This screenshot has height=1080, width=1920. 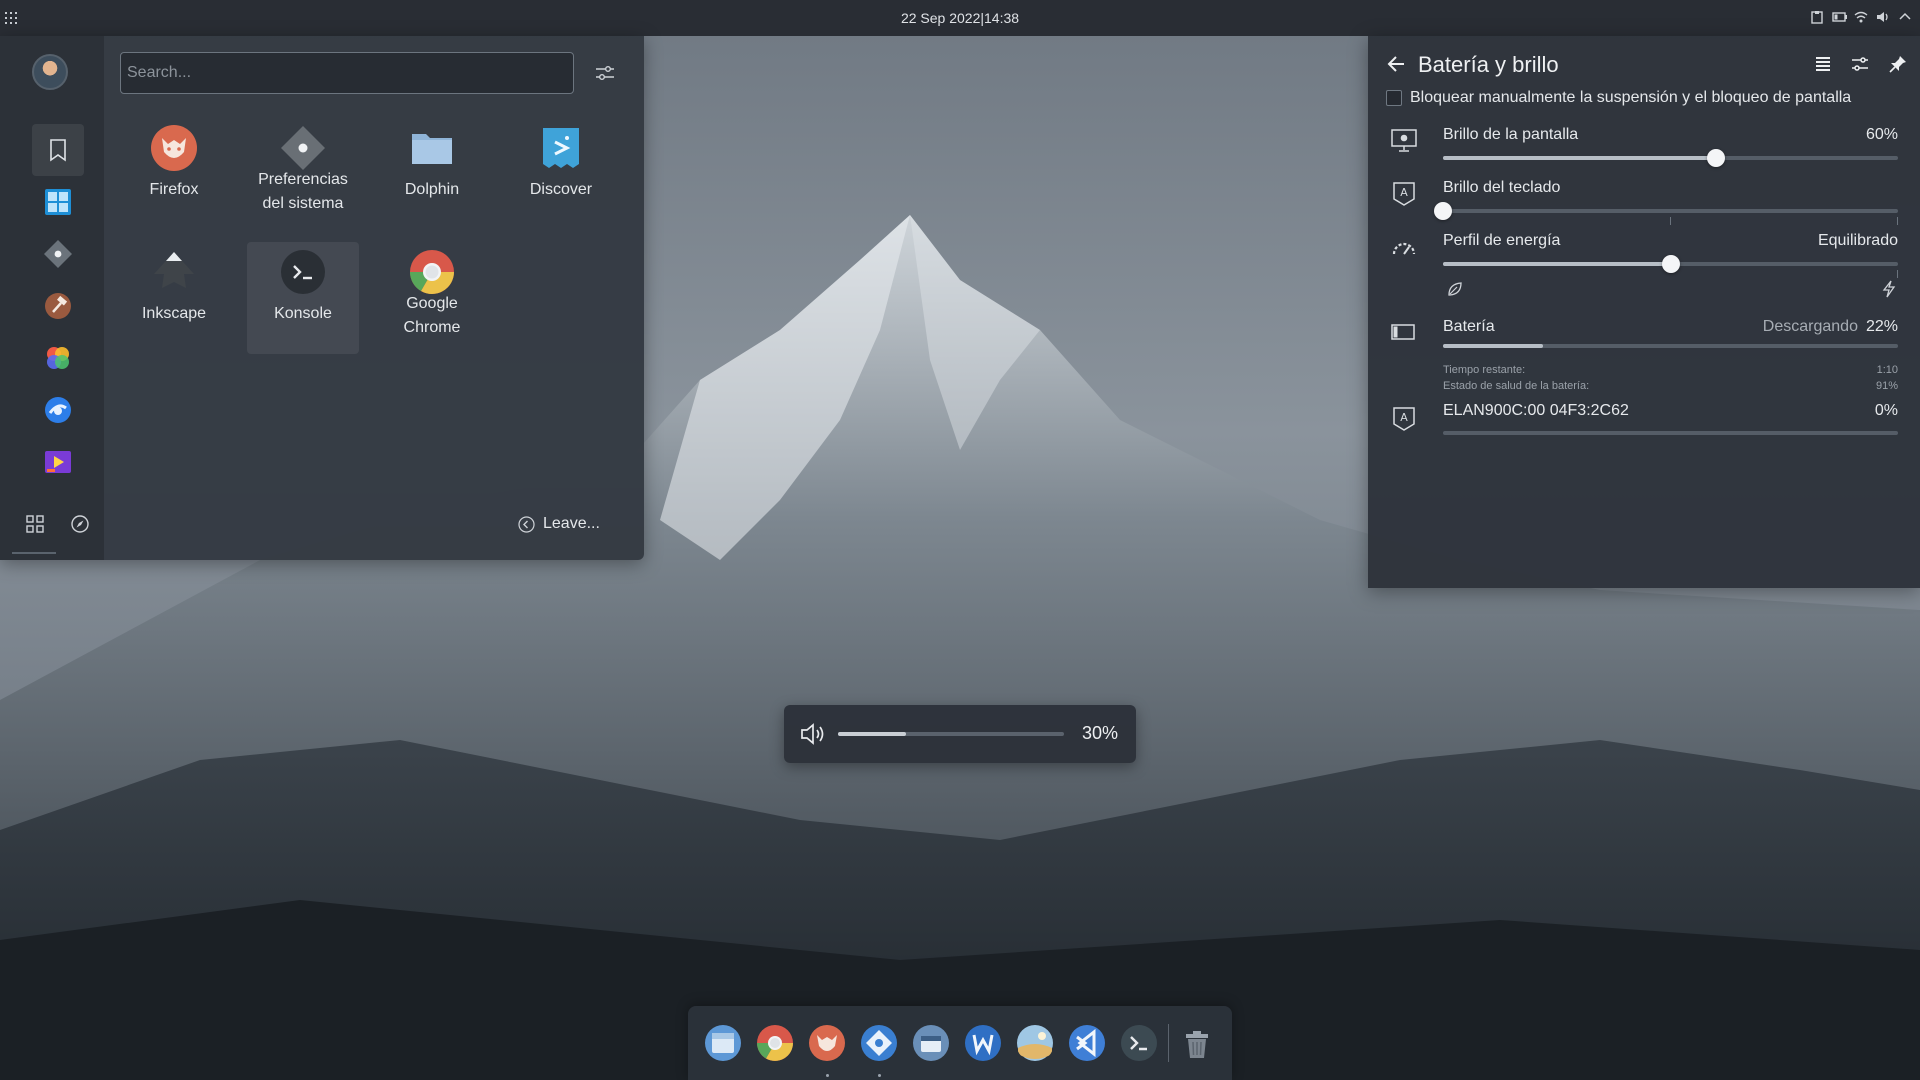 What do you see at coordinates (80, 524) in the screenshot?
I see `compass-icon` at bounding box center [80, 524].